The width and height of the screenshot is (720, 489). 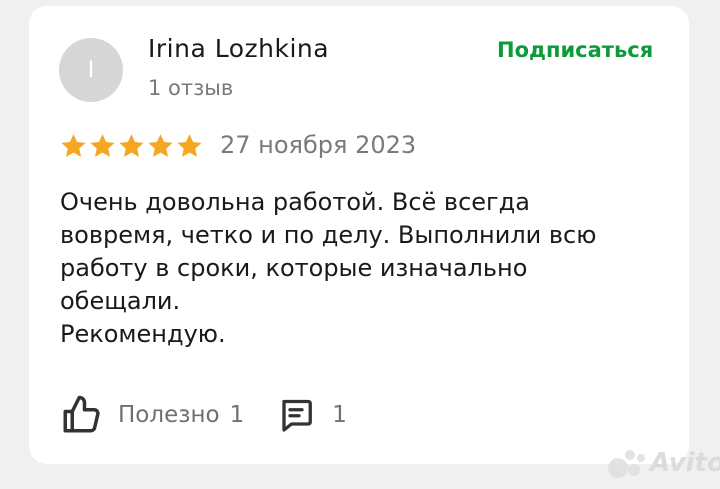 I want to click on avito-watermark: Avito, so click(x=663, y=463).